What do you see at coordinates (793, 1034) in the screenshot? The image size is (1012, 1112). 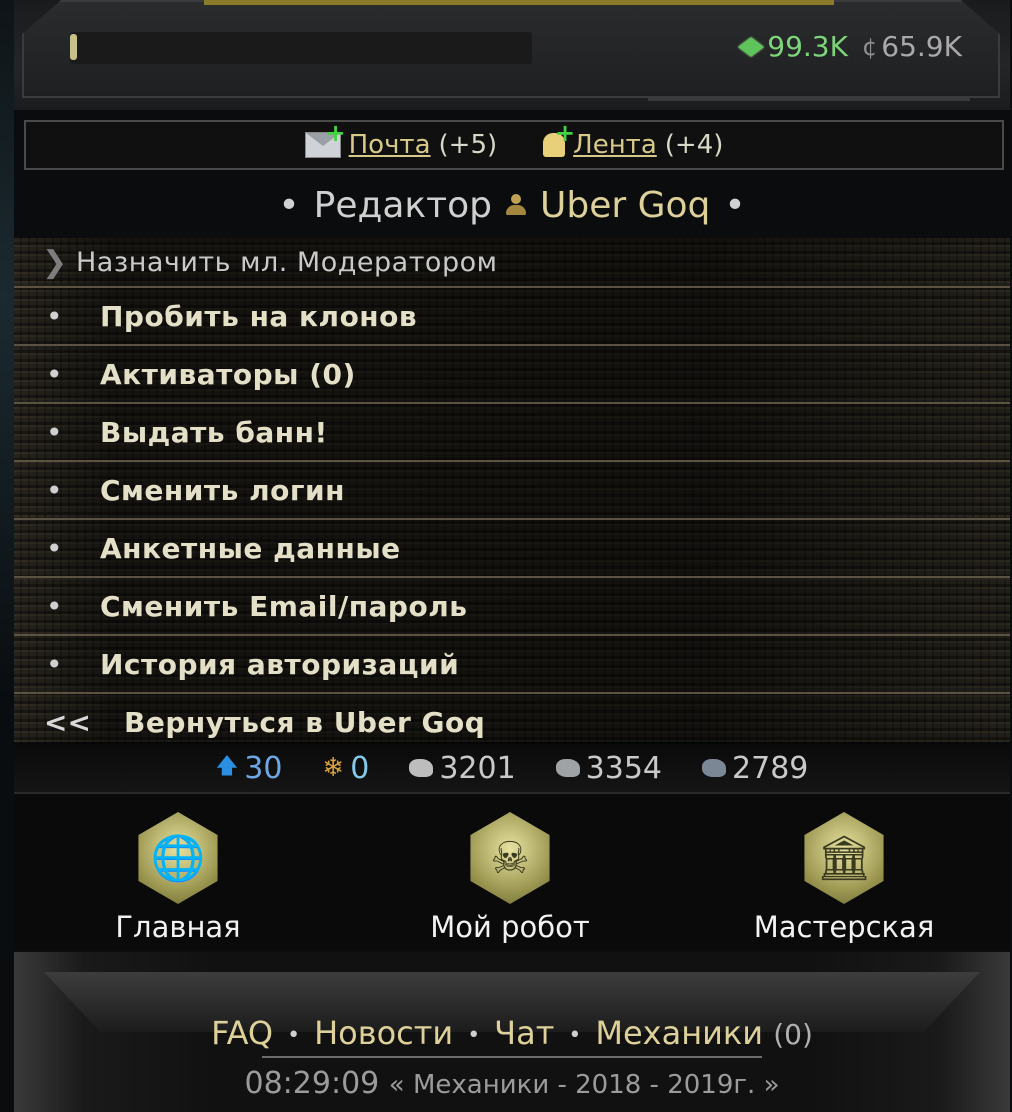 I see `mechanics-count: (0)` at bounding box center [793, 1034].